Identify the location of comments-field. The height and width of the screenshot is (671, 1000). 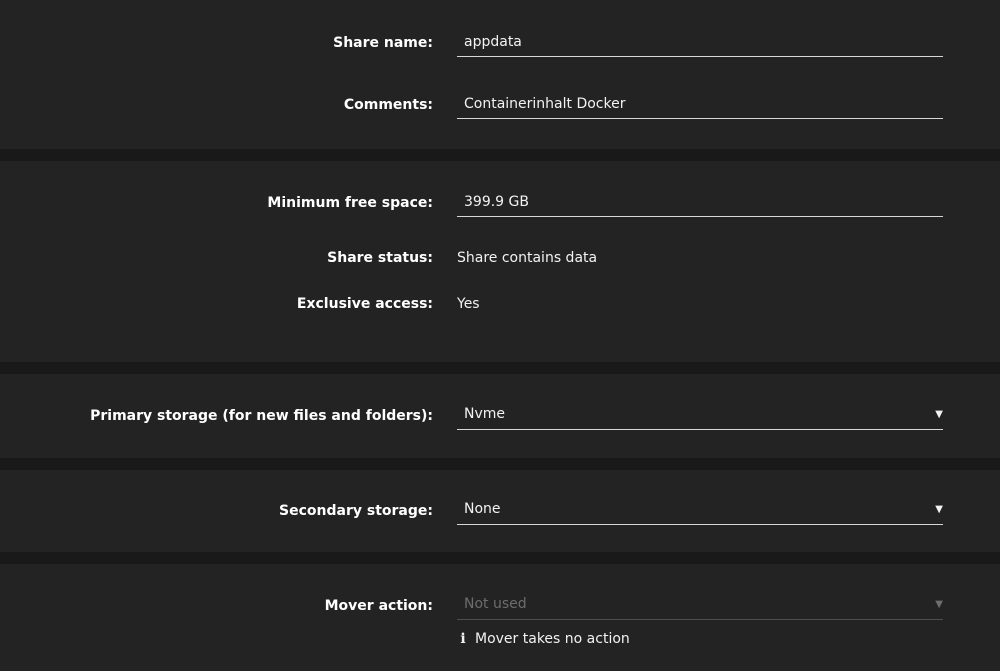
(700, 104).